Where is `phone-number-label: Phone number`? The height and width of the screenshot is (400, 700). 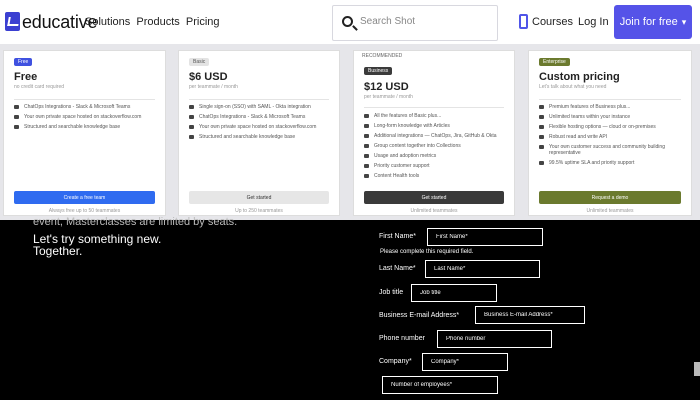
phone-number-label: Phone number is located at coordinates (402, 338).